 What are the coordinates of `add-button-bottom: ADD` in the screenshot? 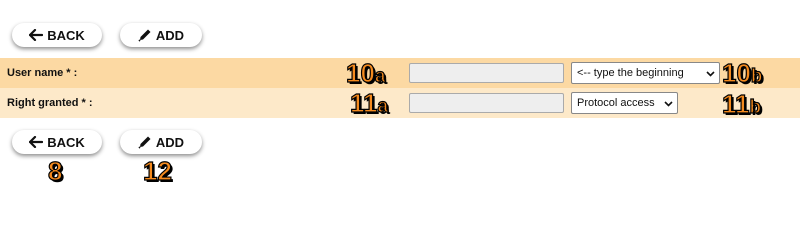 It's located at (161, 142).